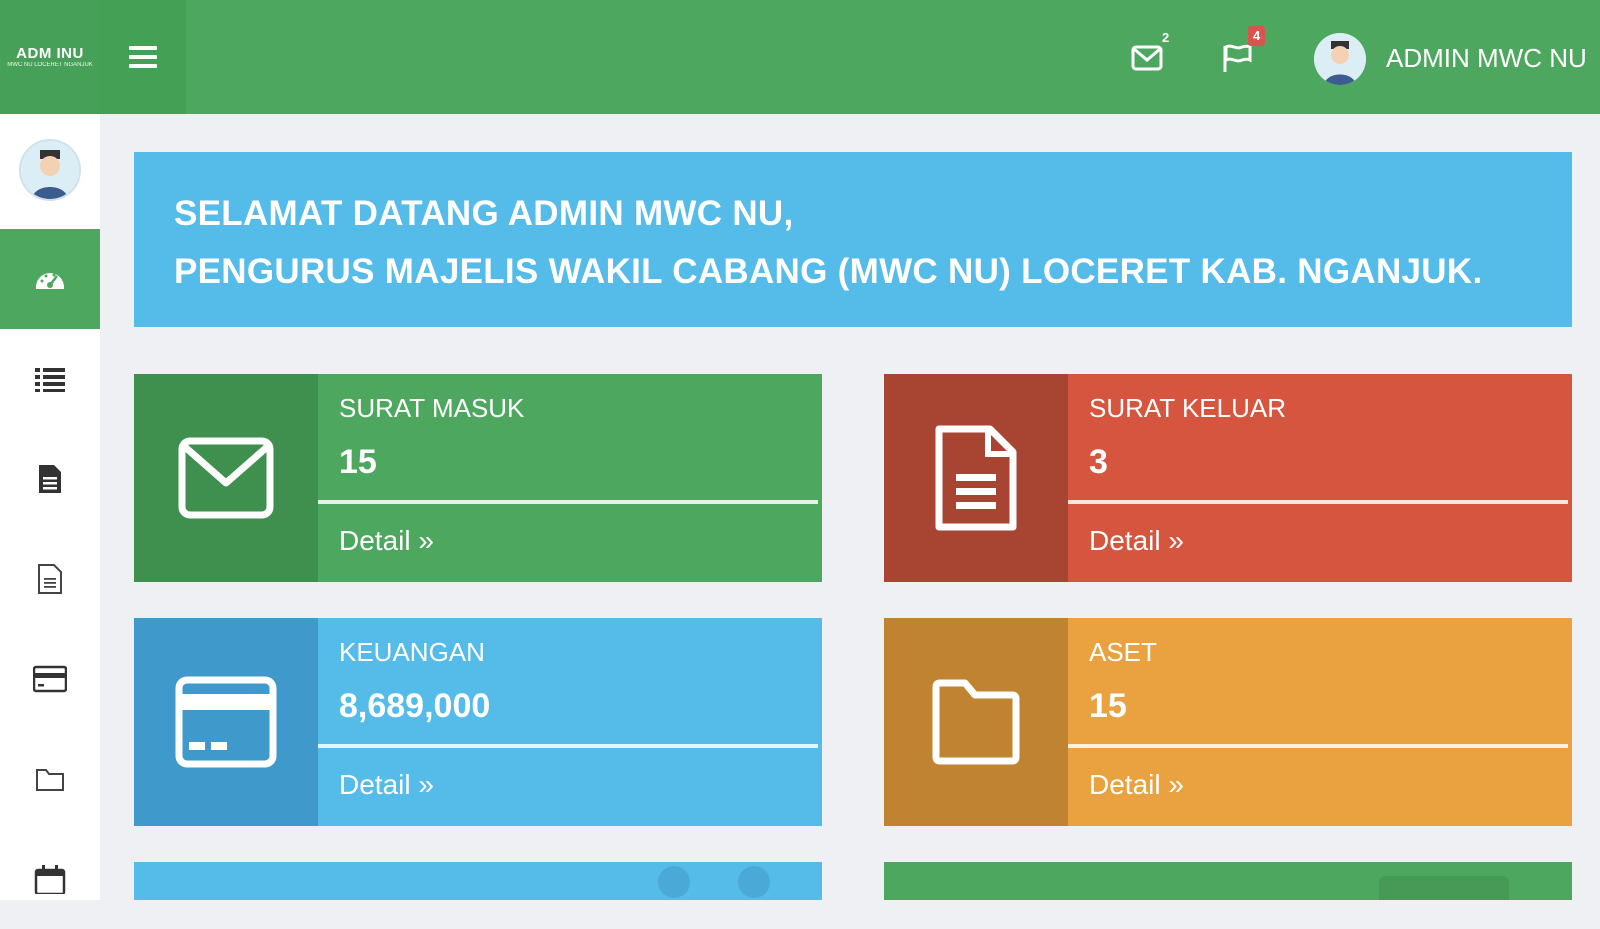 Image resolution: width=1600 pixels, height=929 pixels. What do you see at coordinates (1228, 881) in the screenshot?
I see `card-partial-green` at bounding box center [1228, 881].